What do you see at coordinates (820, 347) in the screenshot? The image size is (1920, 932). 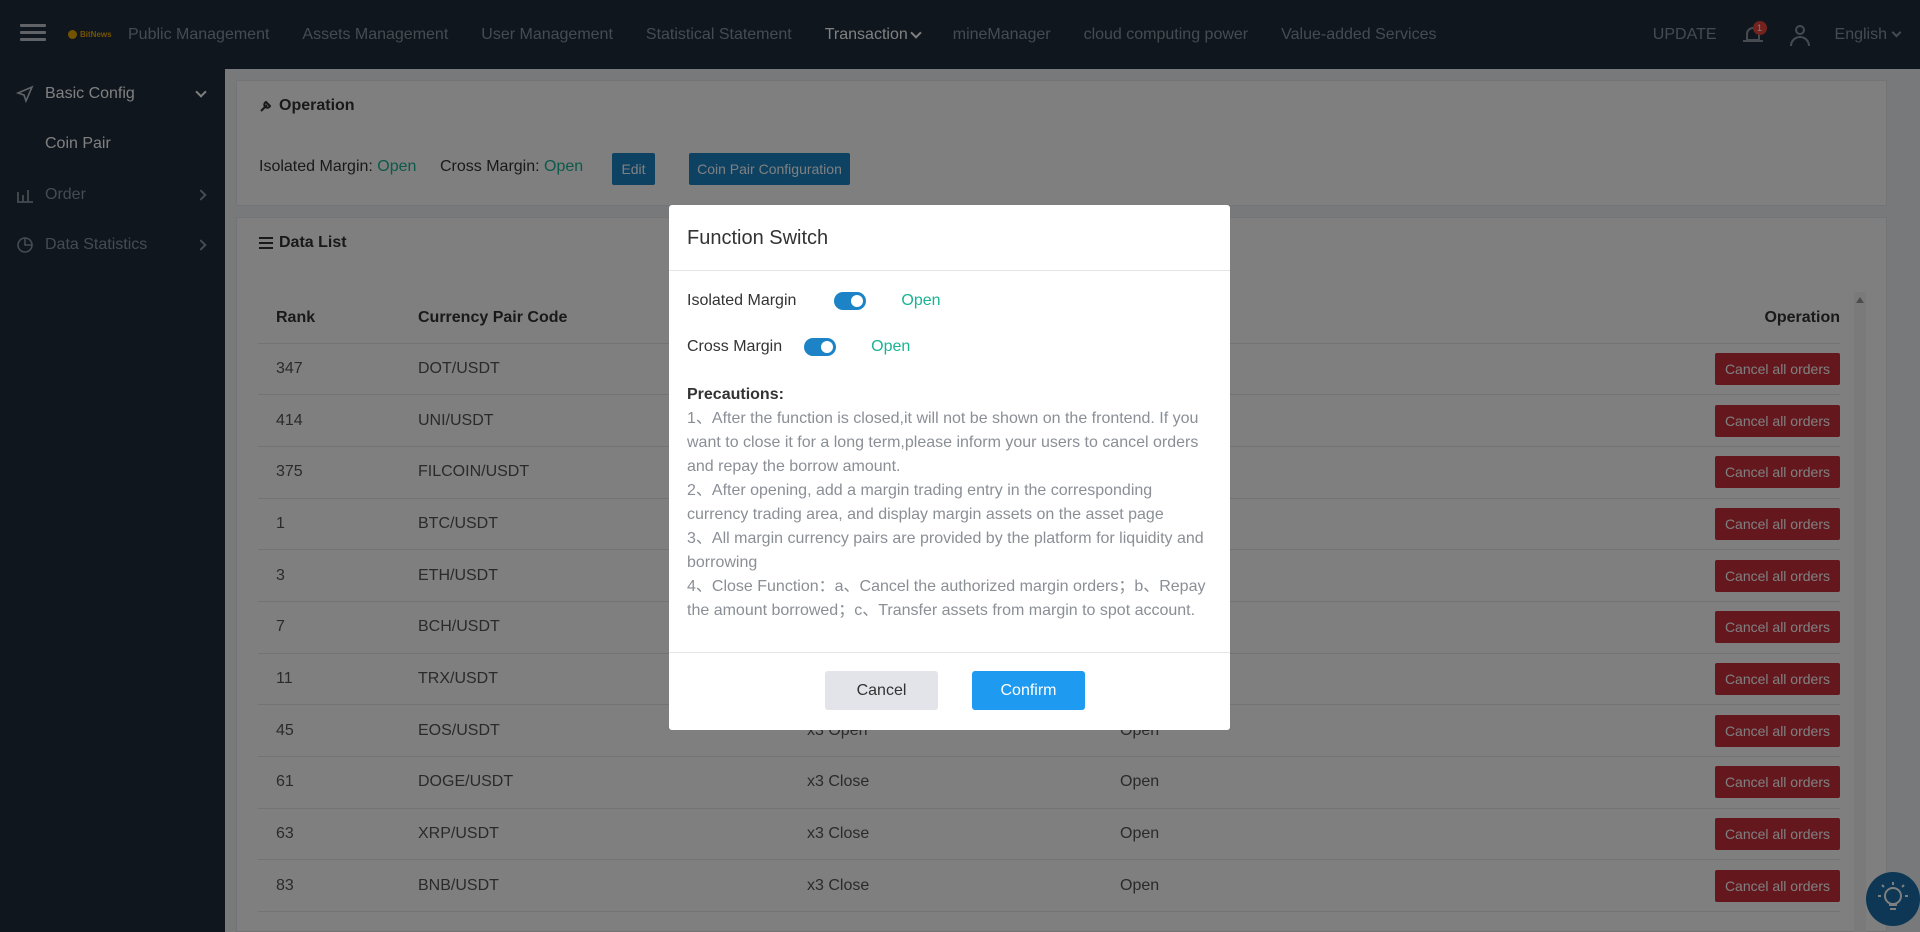 I see `cross-margin-toggle` at bounding box center [820, 347].